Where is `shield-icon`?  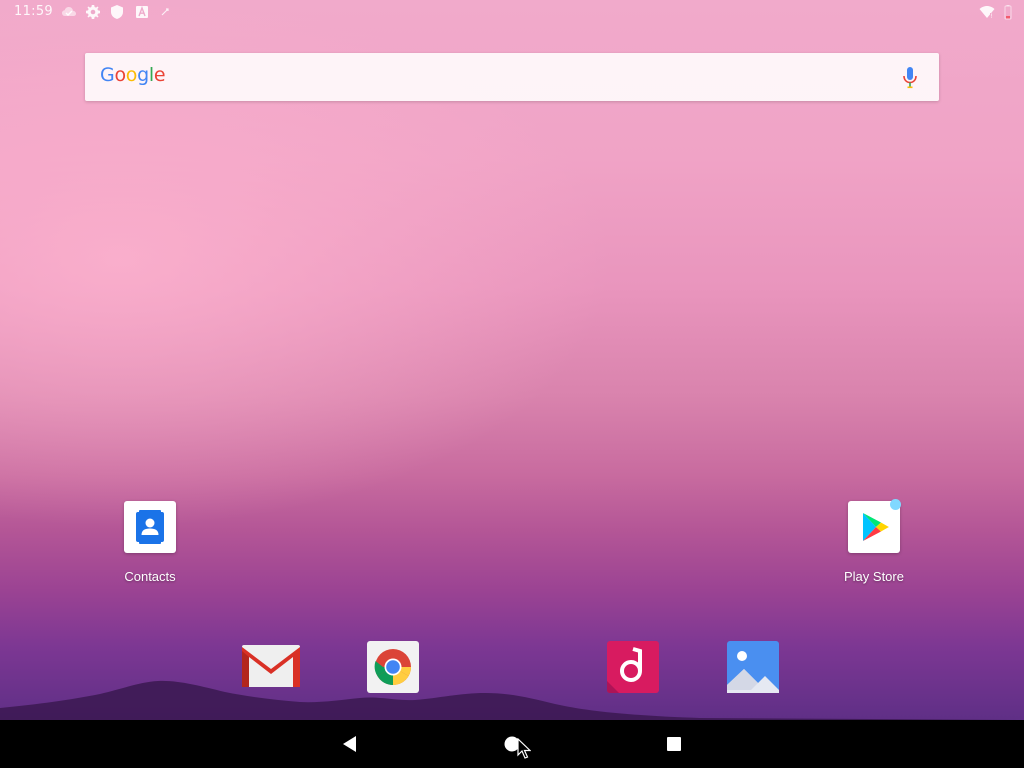 shield-icon is located at coordinates (117, 12).